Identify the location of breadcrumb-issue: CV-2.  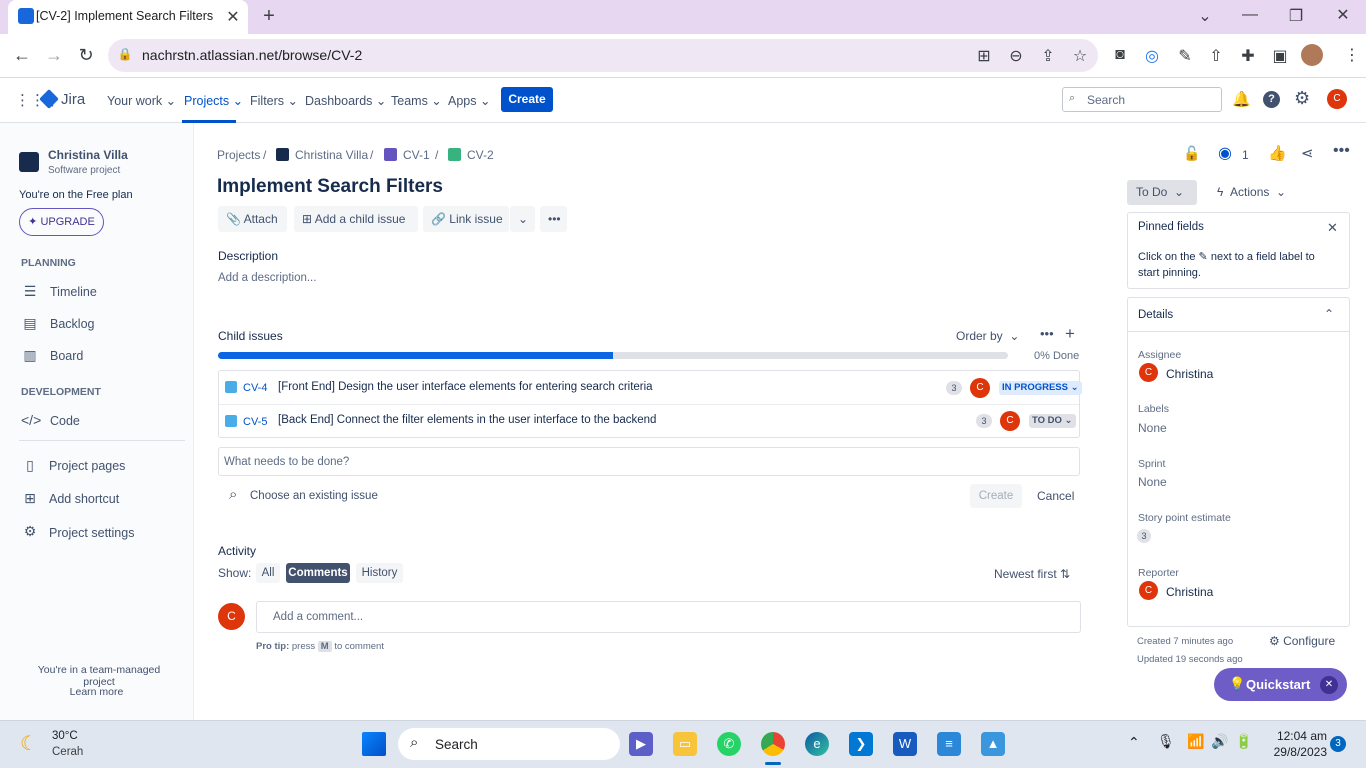
(480, 155).